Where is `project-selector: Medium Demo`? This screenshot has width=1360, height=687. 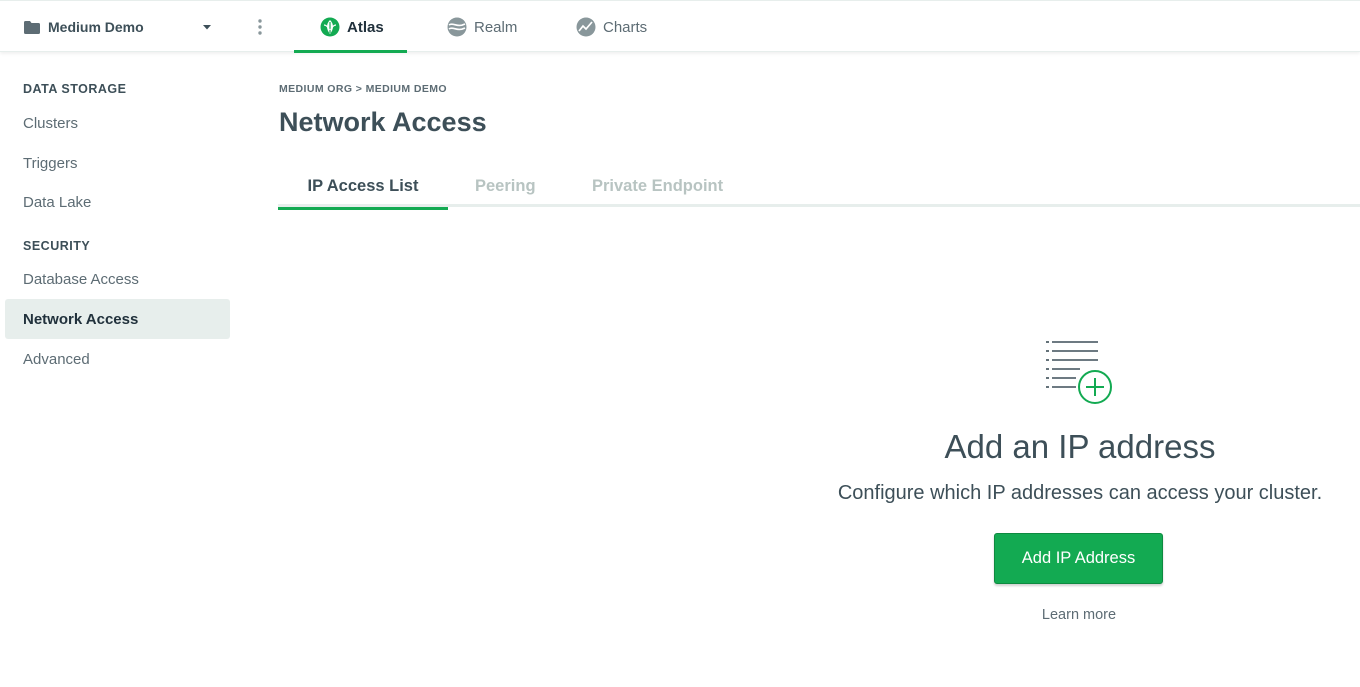 project-selector: Medium Demo is located at coordinates (84, 27).